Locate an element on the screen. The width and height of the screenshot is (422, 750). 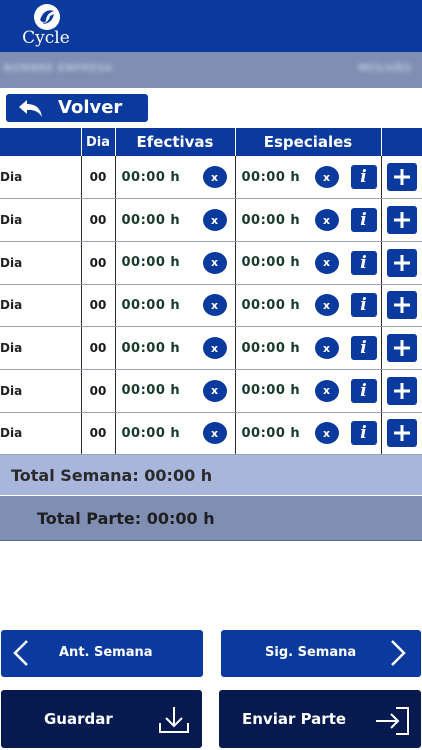
period-label: MES/AÑO is located at coordinates (385, 68).